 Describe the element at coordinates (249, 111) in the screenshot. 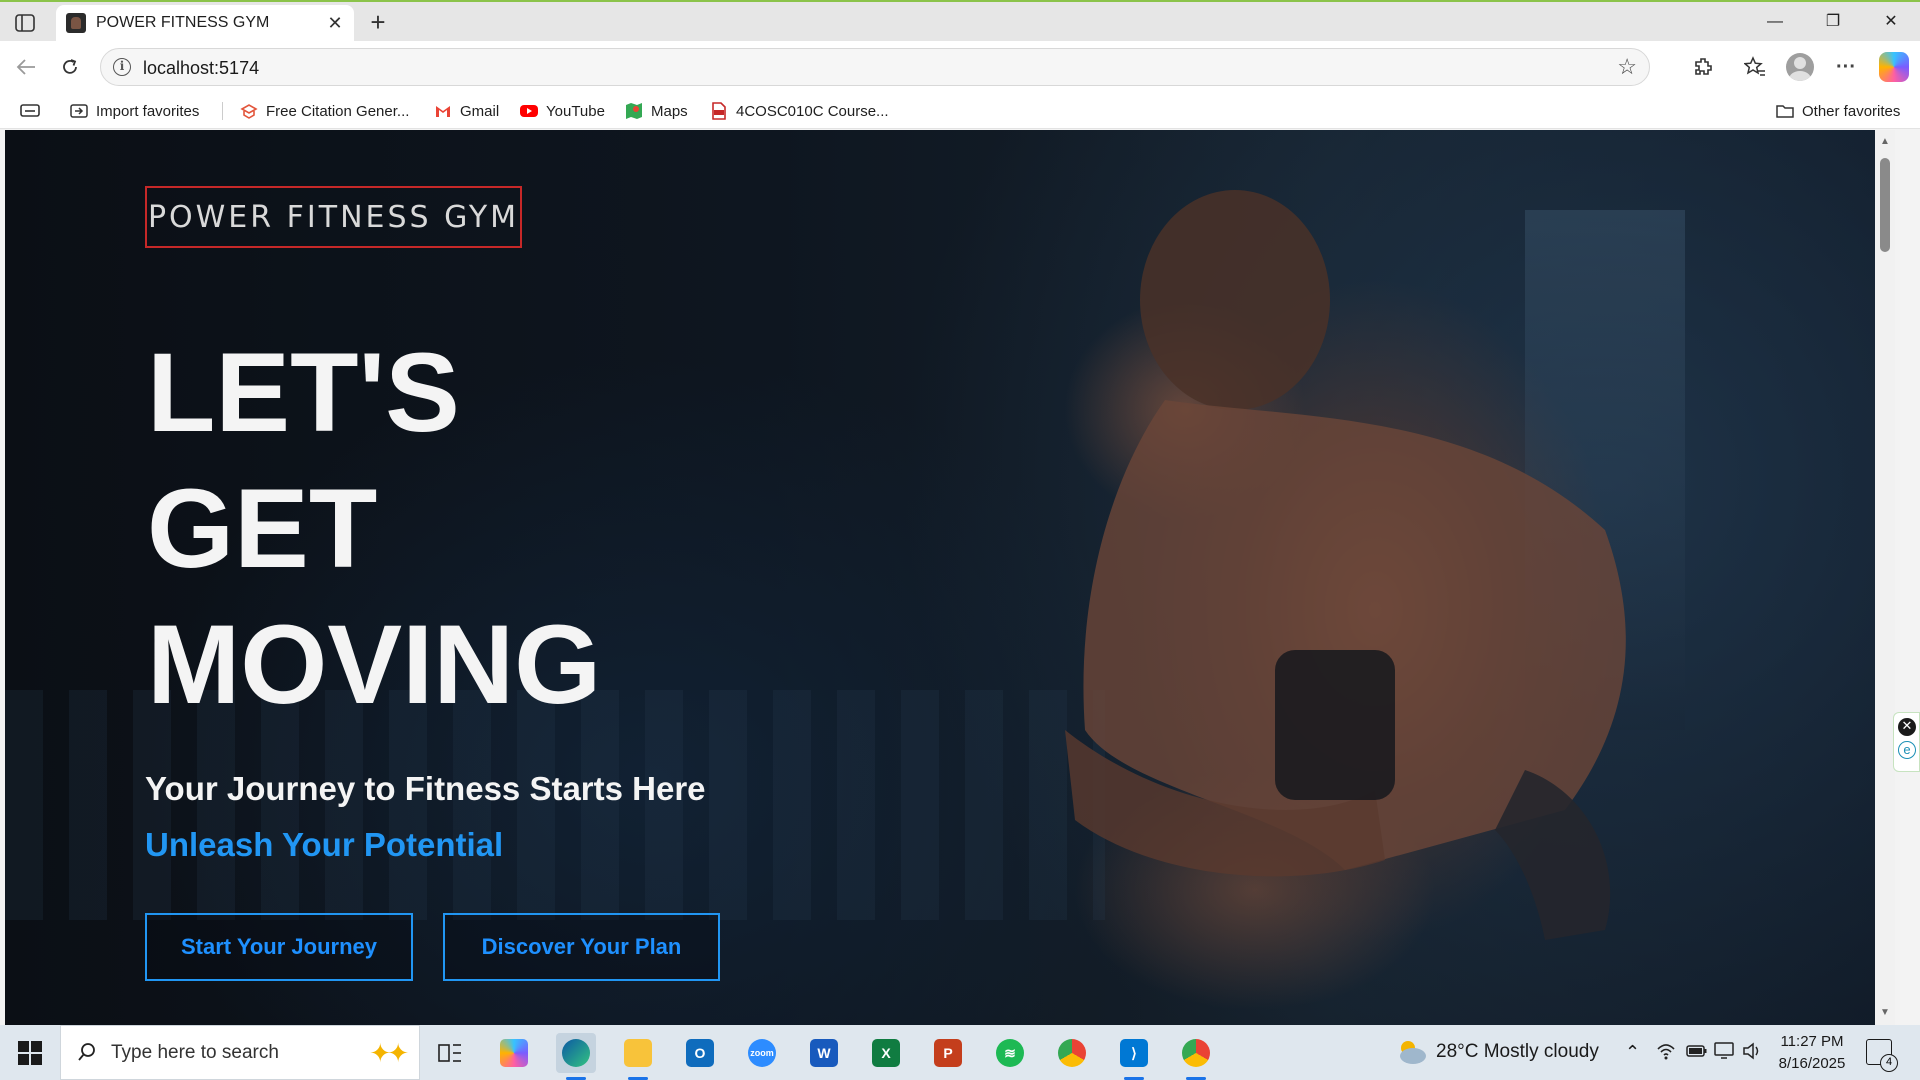

I see `citation-icon` at that location.